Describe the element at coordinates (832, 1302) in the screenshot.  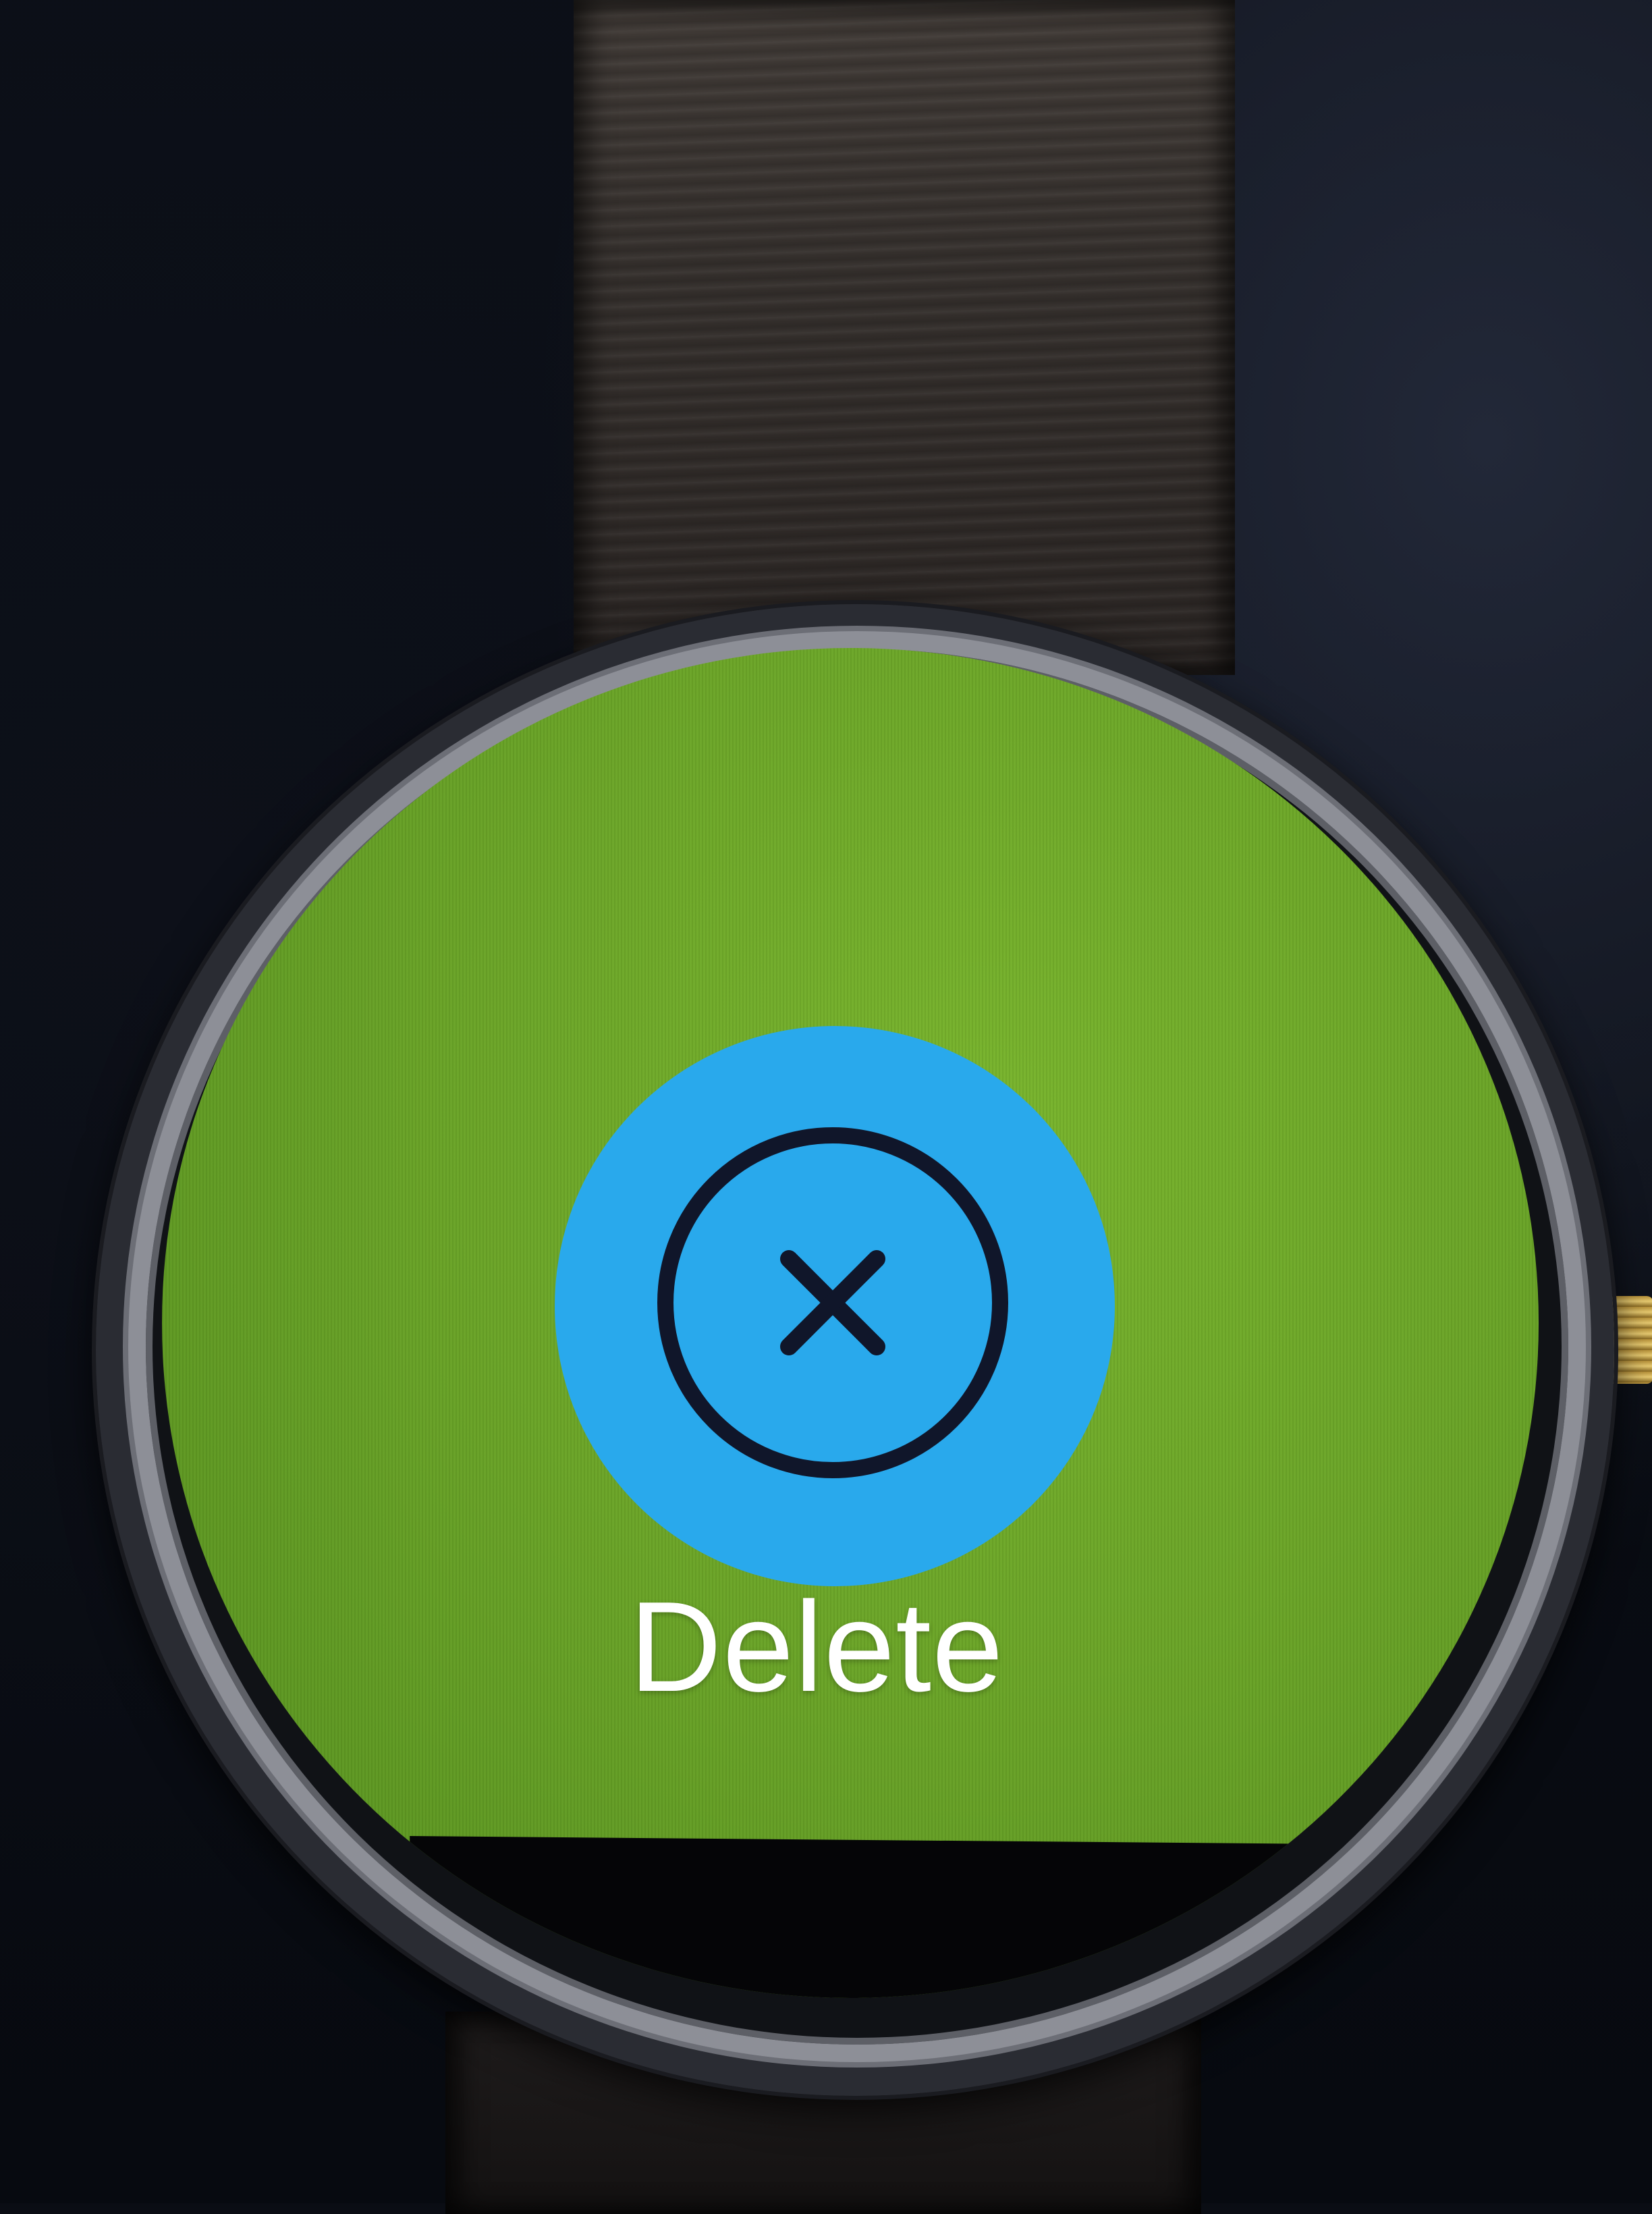
I see `cancel-circle-x-icon` at that location.